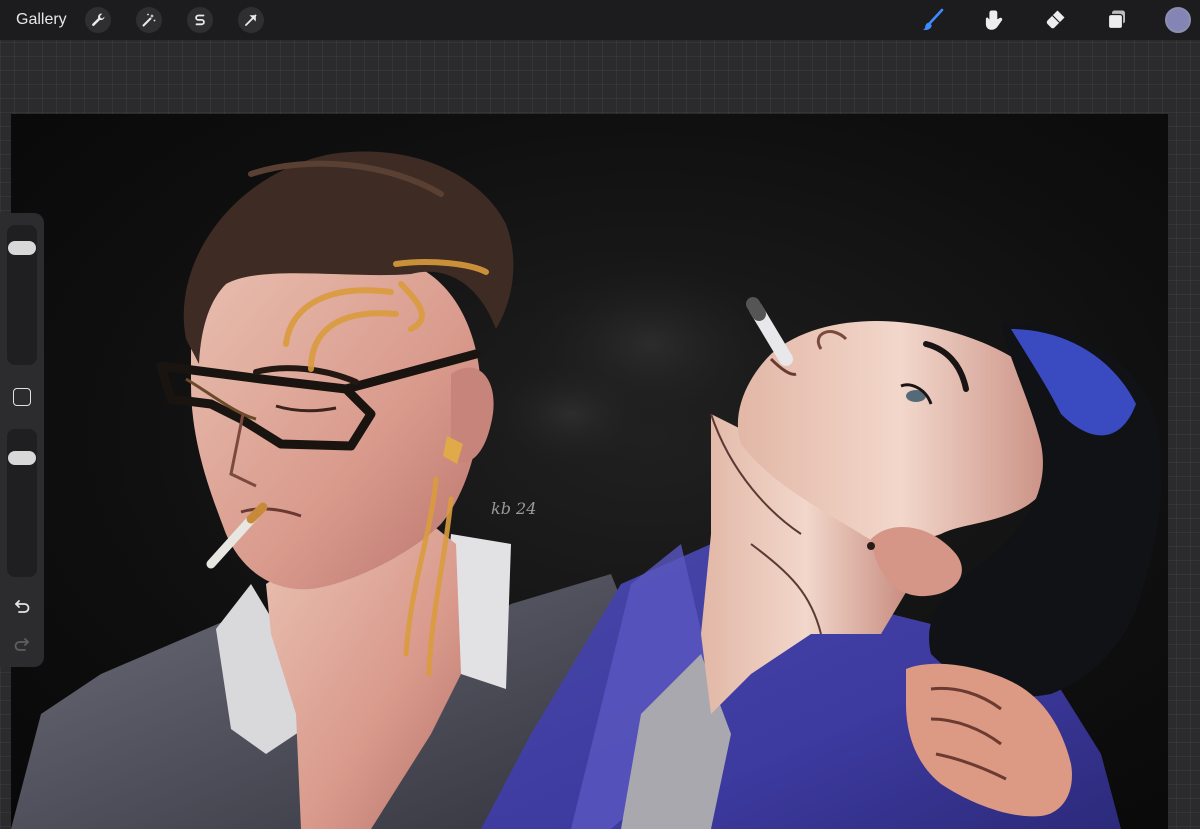  What do you see at coordinates (22, 397) in the screenshot?
I see `modify-button` at bounding box center [22, 397].